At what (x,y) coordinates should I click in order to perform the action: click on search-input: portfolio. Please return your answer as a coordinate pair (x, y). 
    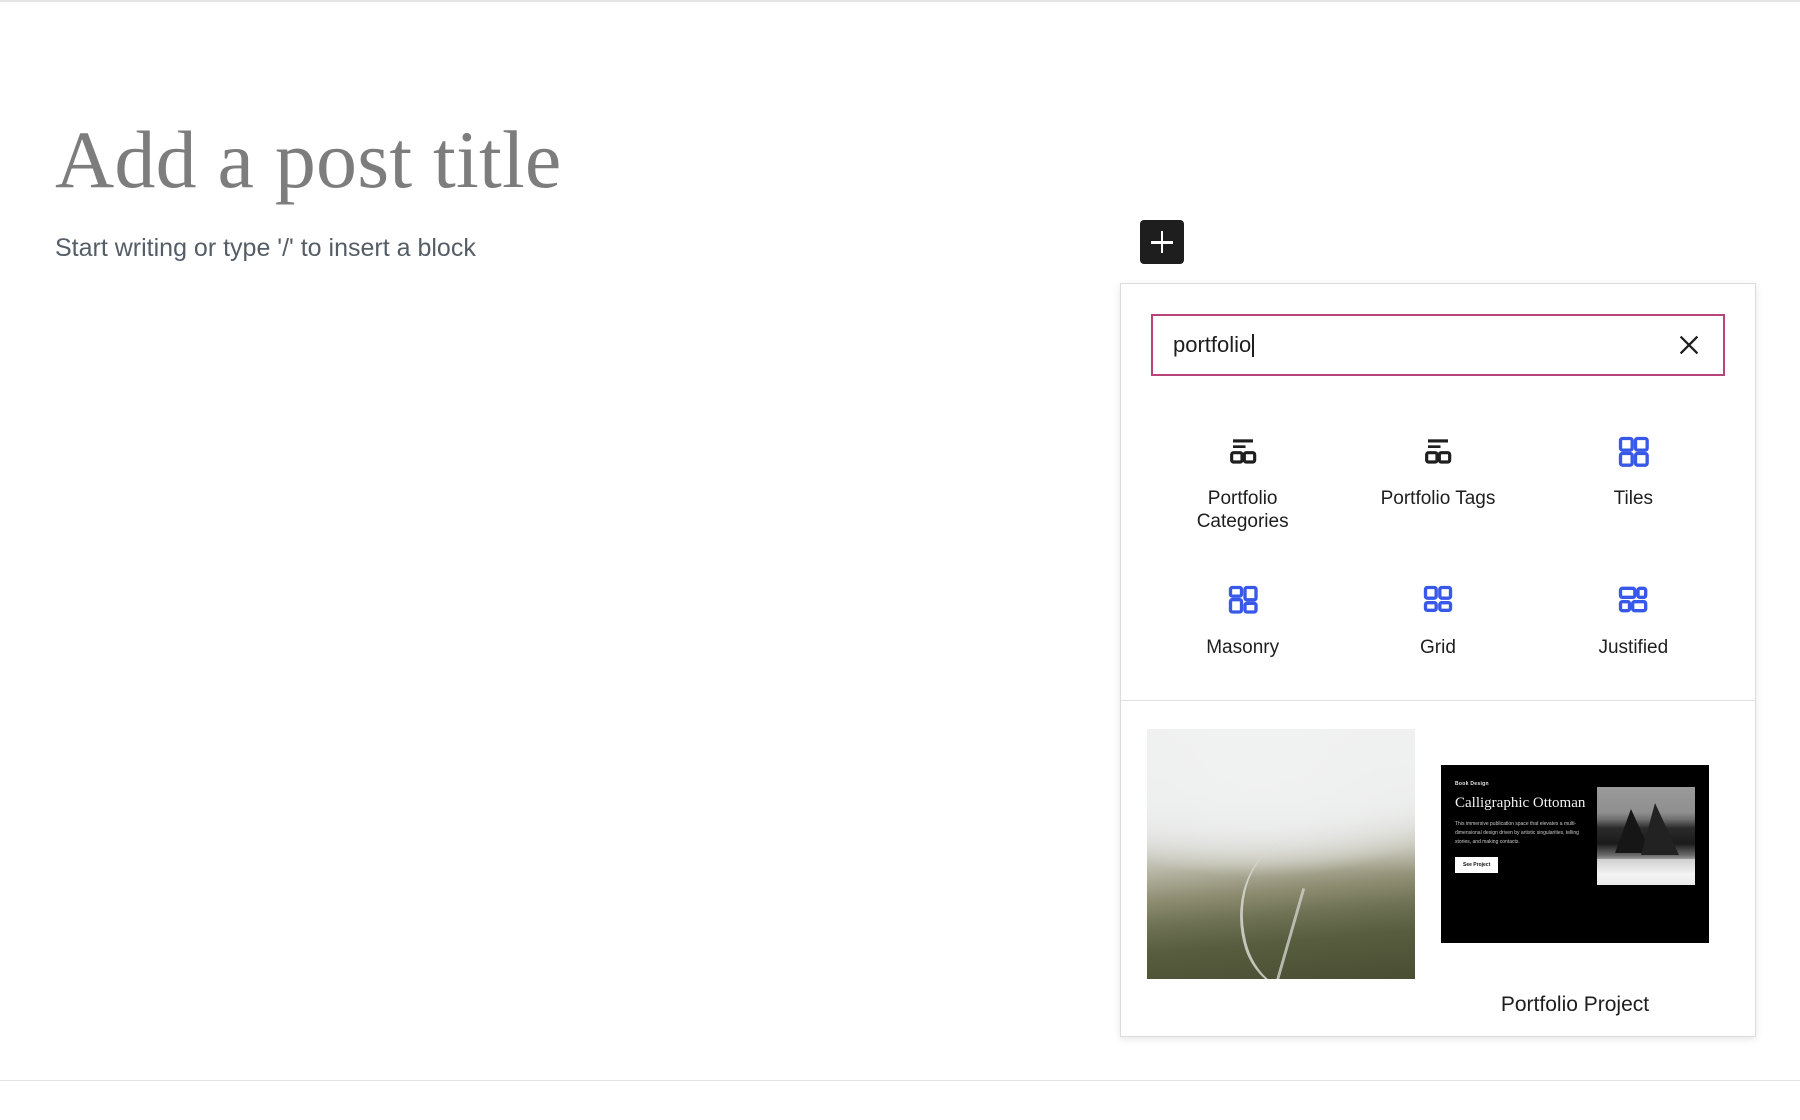
    Looking at the image, I should click on (1438, 345).